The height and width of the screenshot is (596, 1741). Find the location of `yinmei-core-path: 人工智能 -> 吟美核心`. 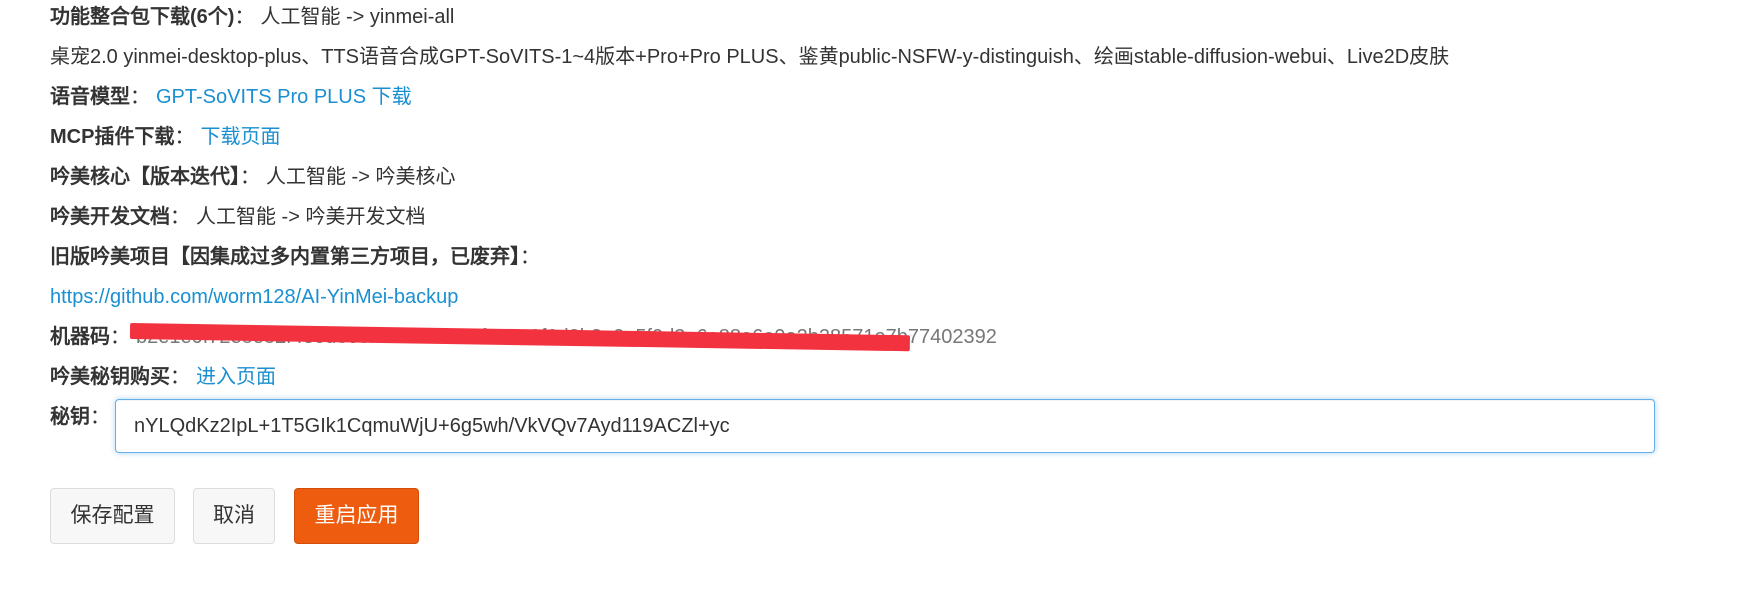

yinmei-core-path: 人工智能 -> 吟美核心 is located at coordinates (361, 177).